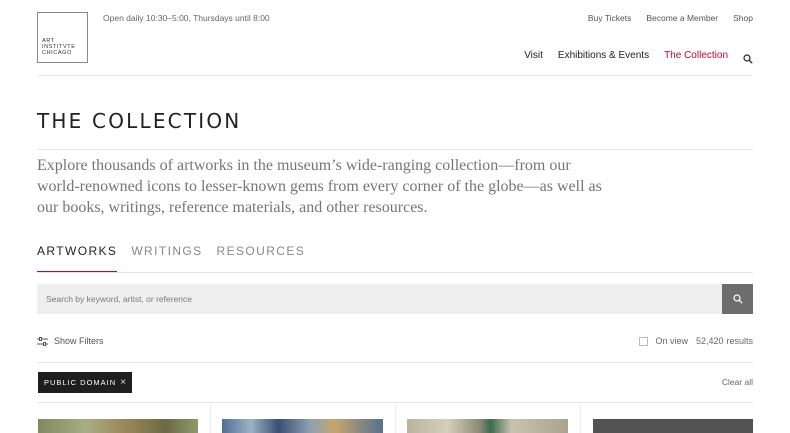 This screenshot has height=433, width=790. Describe the element at coordinates (77, 258) in the screenshot. I see `tab-artworks: ARTWORKS` at that location.